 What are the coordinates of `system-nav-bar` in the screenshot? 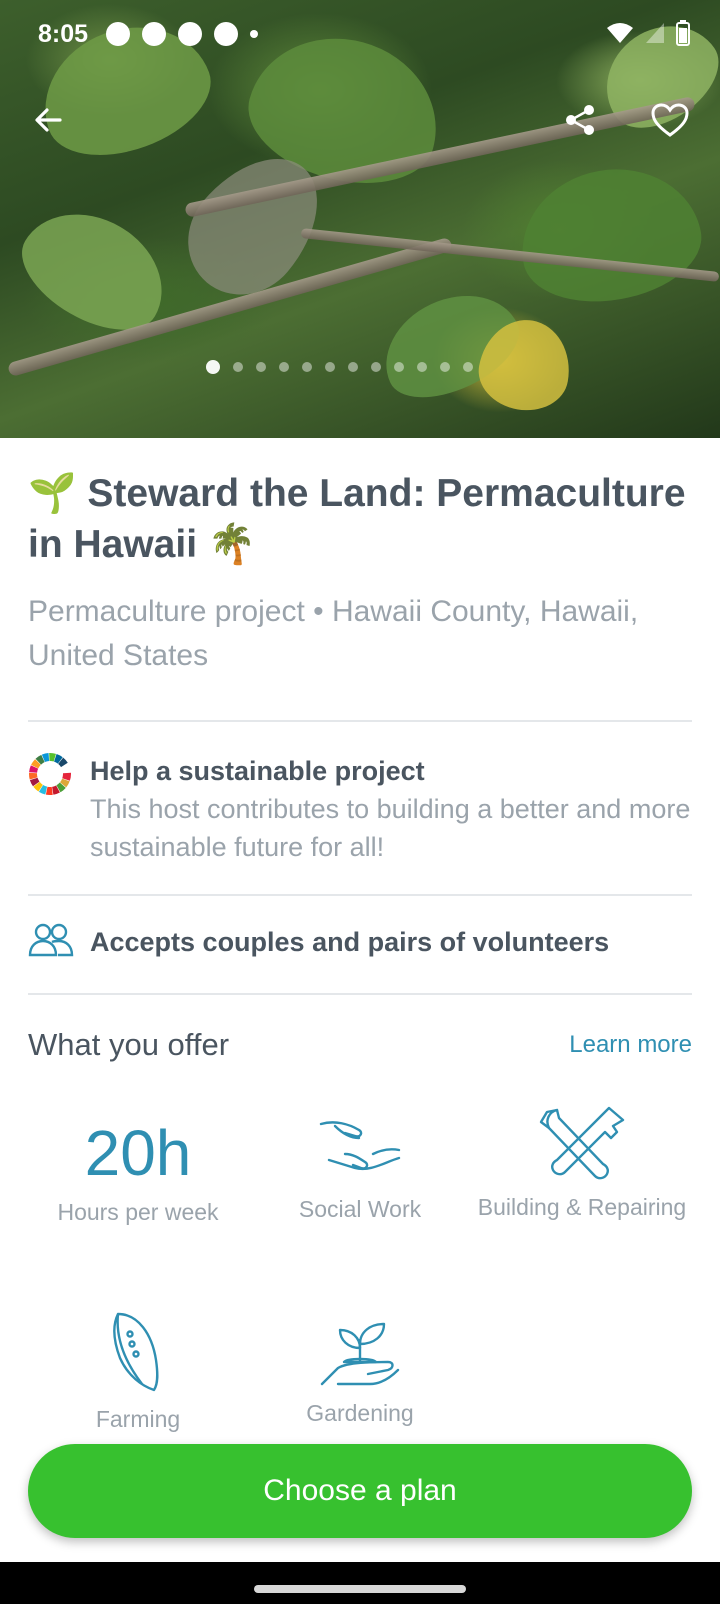 It's located at (360, 1583).